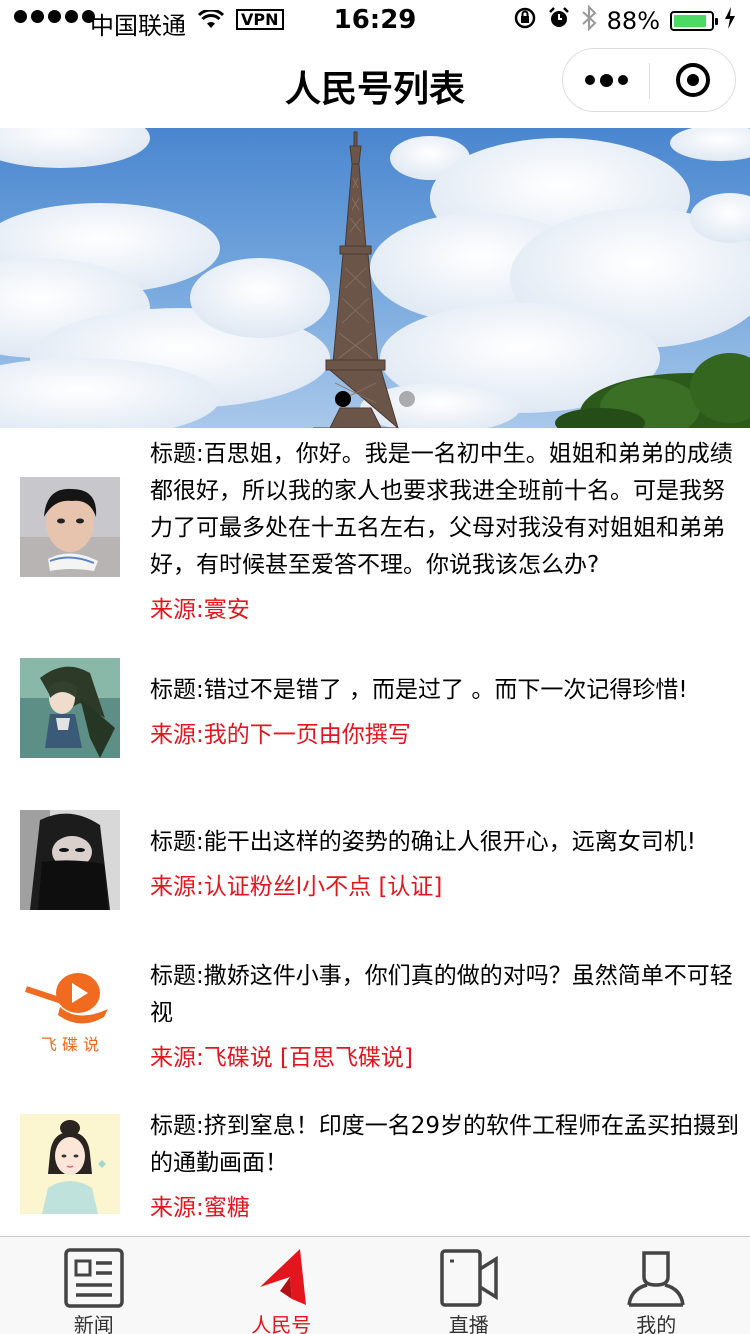  Describe the element at coordinates (633, 21) in the screenshot. I see `battery-percentage: 88%` at that location.